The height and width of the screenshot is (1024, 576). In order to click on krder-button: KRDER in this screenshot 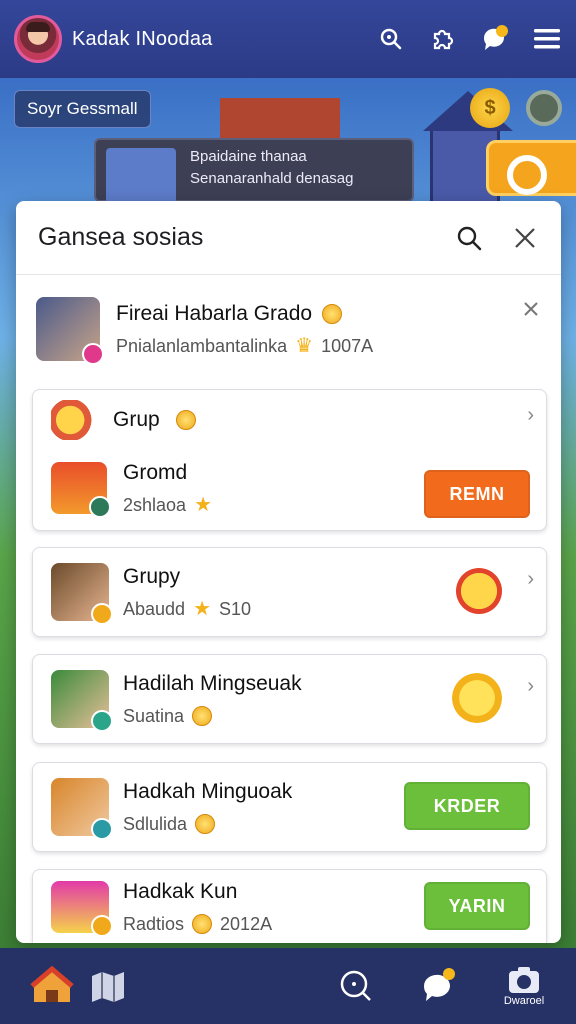, I will do `click(467, 806)`.